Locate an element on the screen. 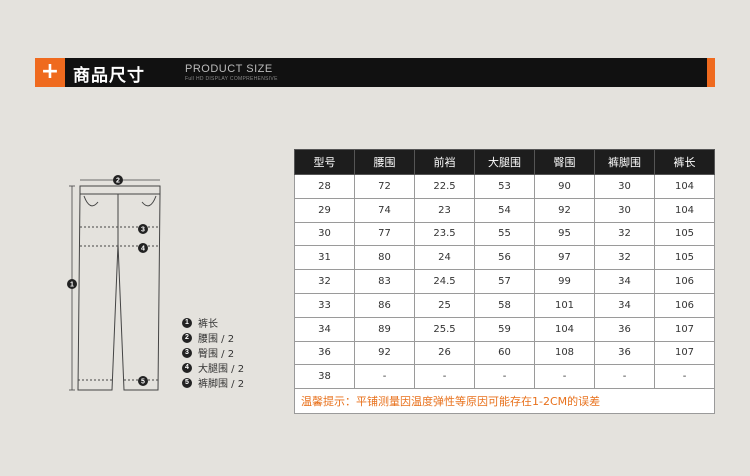 The height and width of the screenshot is (476, 750). table-cell: 95 is located at coordinates (564, 234).